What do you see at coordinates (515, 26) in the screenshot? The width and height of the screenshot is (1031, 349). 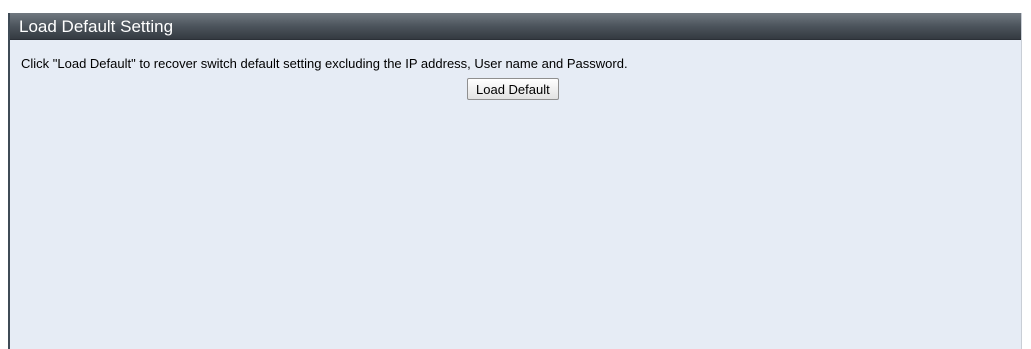 I see `panel-title: Load Default Setting` at bounding box center [515, 26].